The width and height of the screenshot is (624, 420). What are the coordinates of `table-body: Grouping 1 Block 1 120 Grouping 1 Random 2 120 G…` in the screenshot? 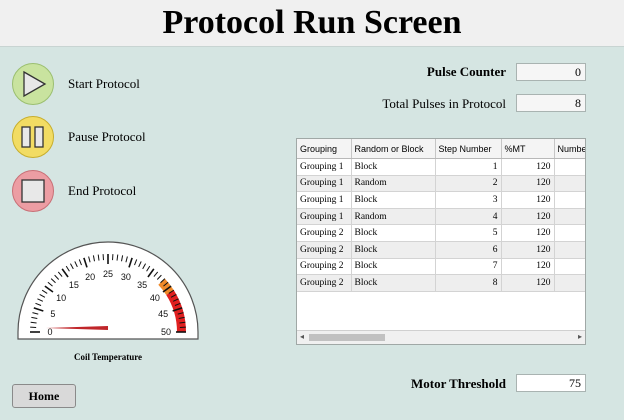 It's located at (441, 225).